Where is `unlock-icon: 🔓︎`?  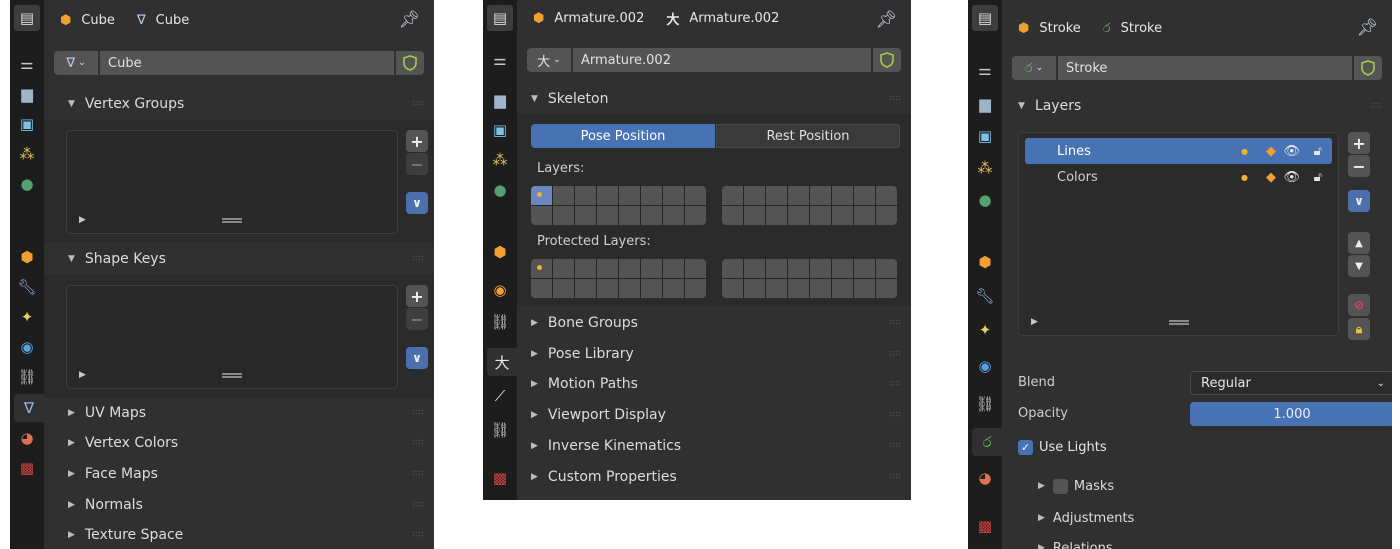
unlock-icon: 🔓︎ is located at coordinates (1318, 177).